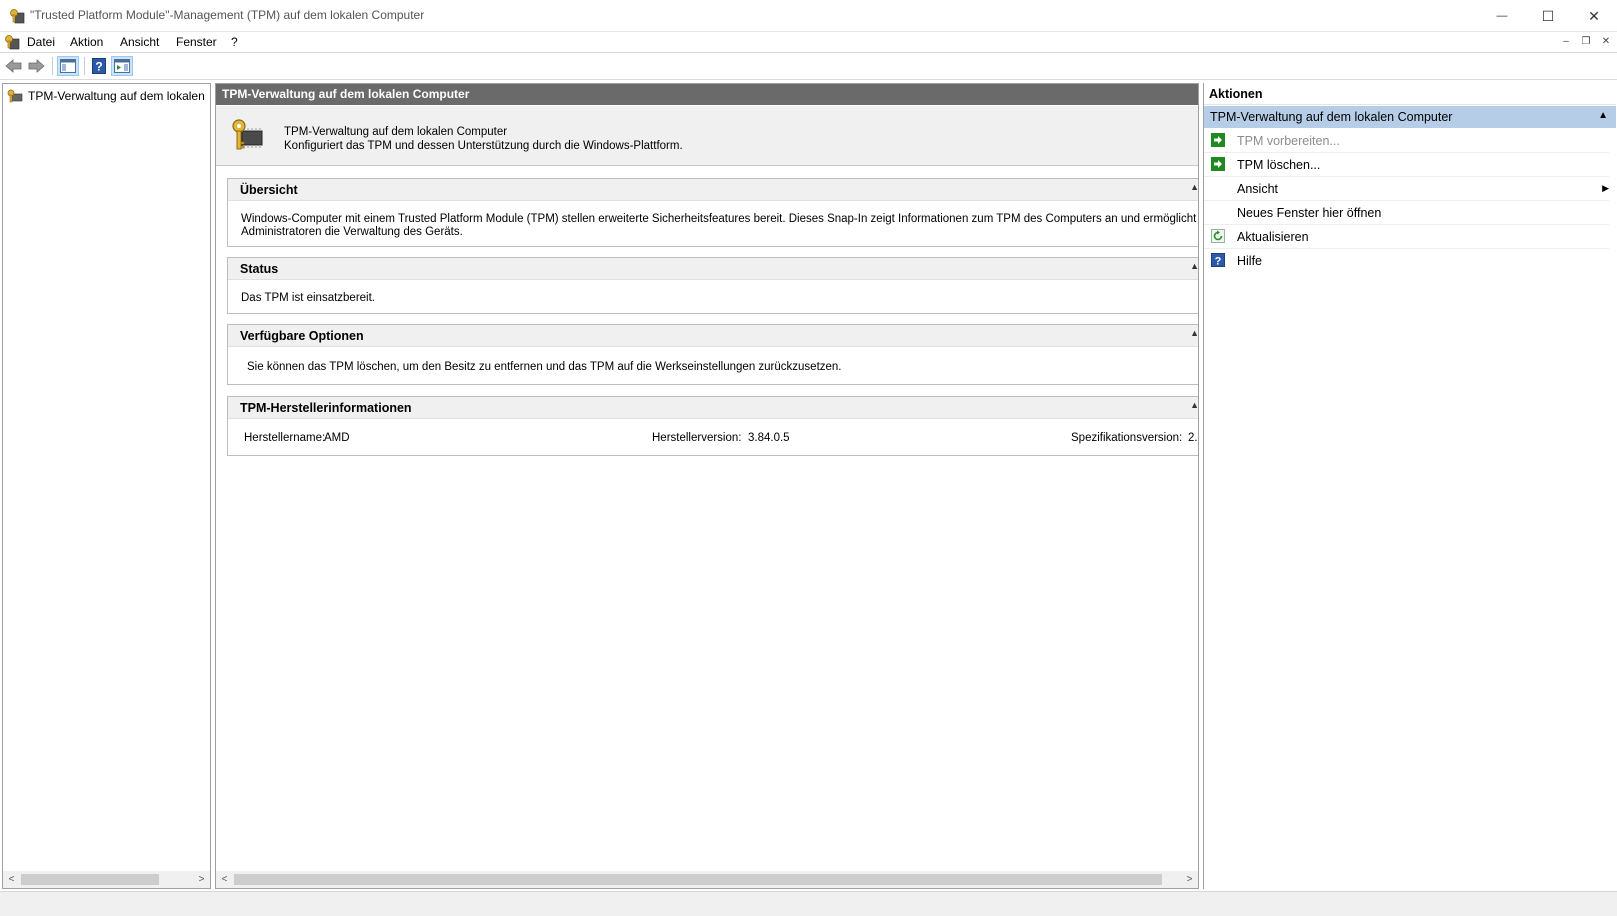  I want to click on refresh-icon, so click(1218, 236).